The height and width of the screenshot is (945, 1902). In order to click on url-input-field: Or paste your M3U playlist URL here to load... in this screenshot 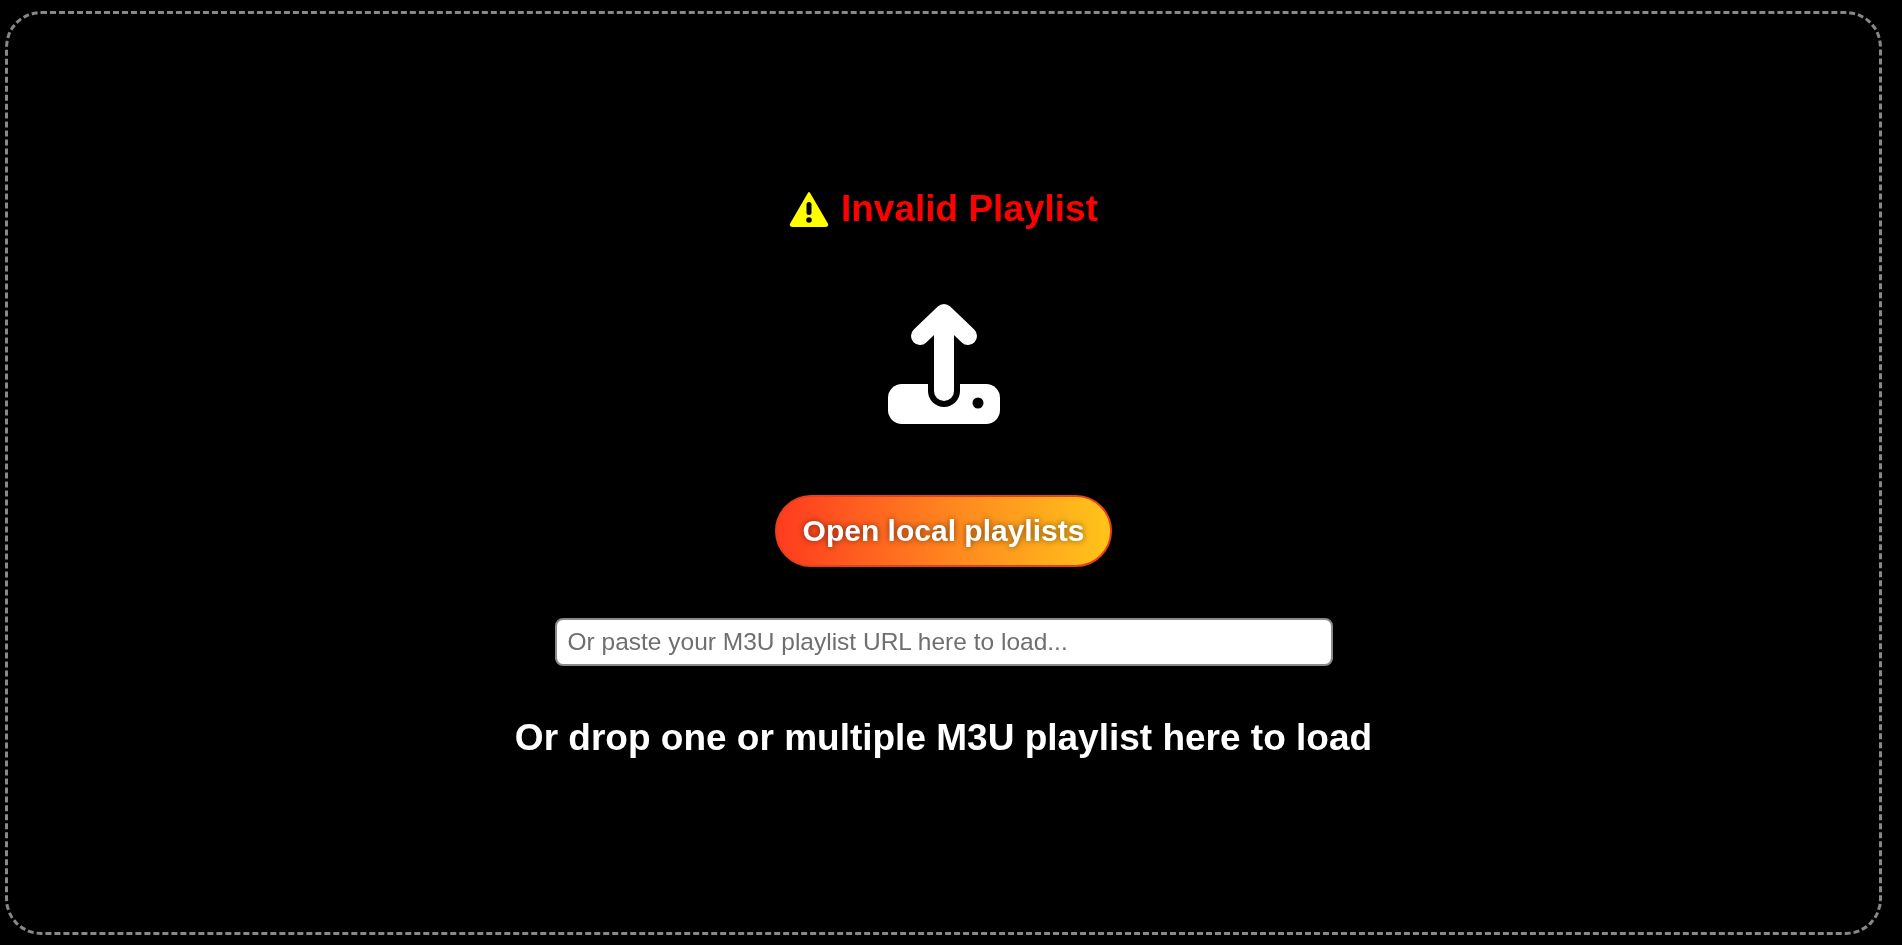, I will do `click(943, 641)`.